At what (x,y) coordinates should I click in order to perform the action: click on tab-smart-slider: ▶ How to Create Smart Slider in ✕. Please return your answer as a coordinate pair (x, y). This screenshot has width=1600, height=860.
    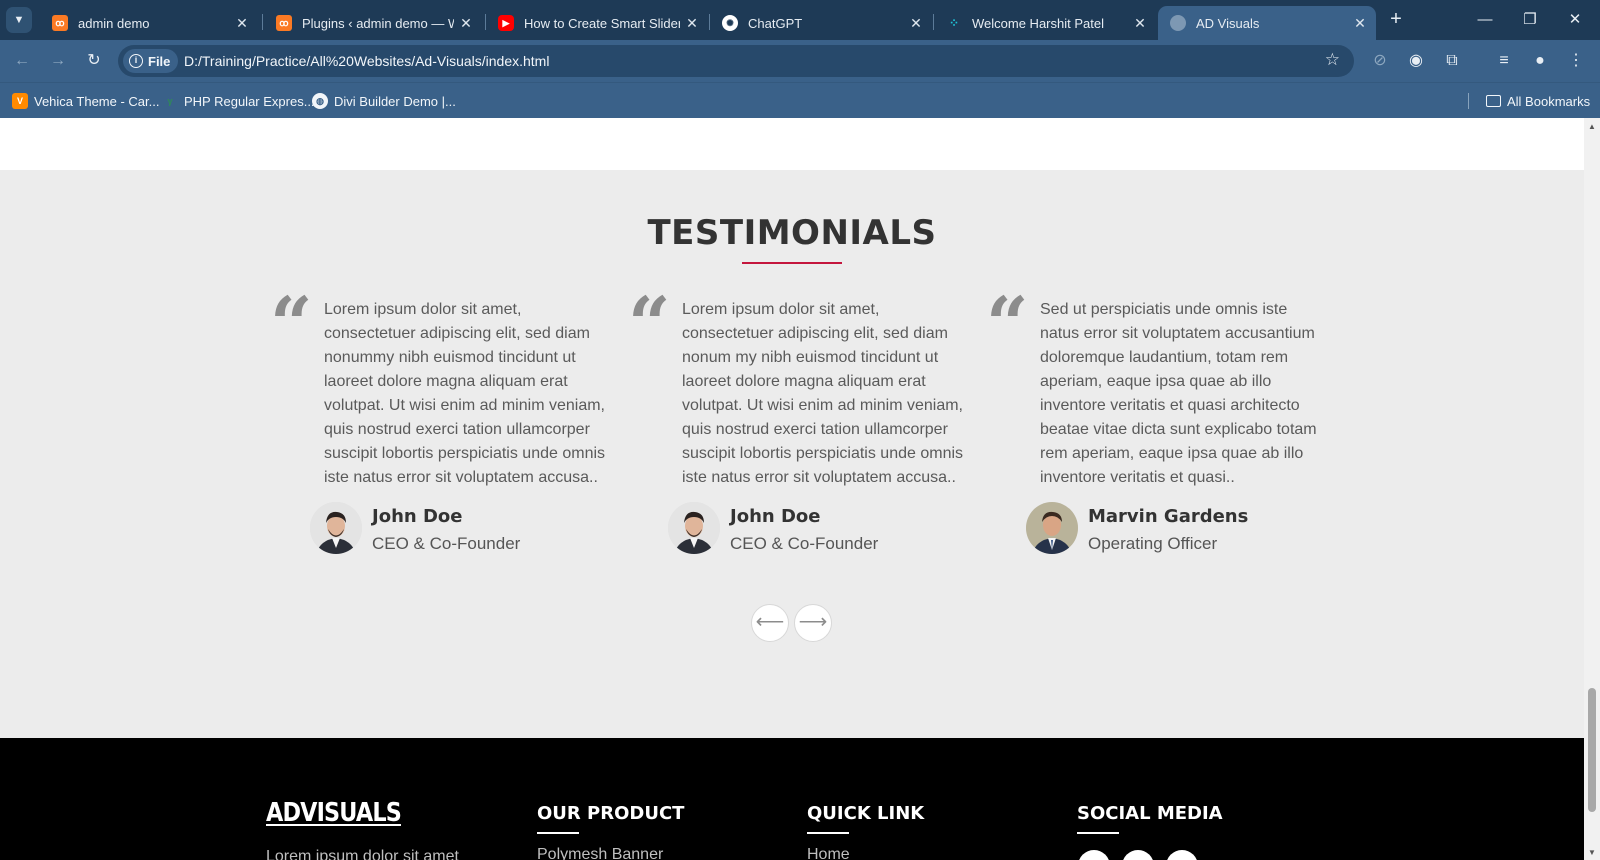
    Looking at the image, I should click on (597, 23).